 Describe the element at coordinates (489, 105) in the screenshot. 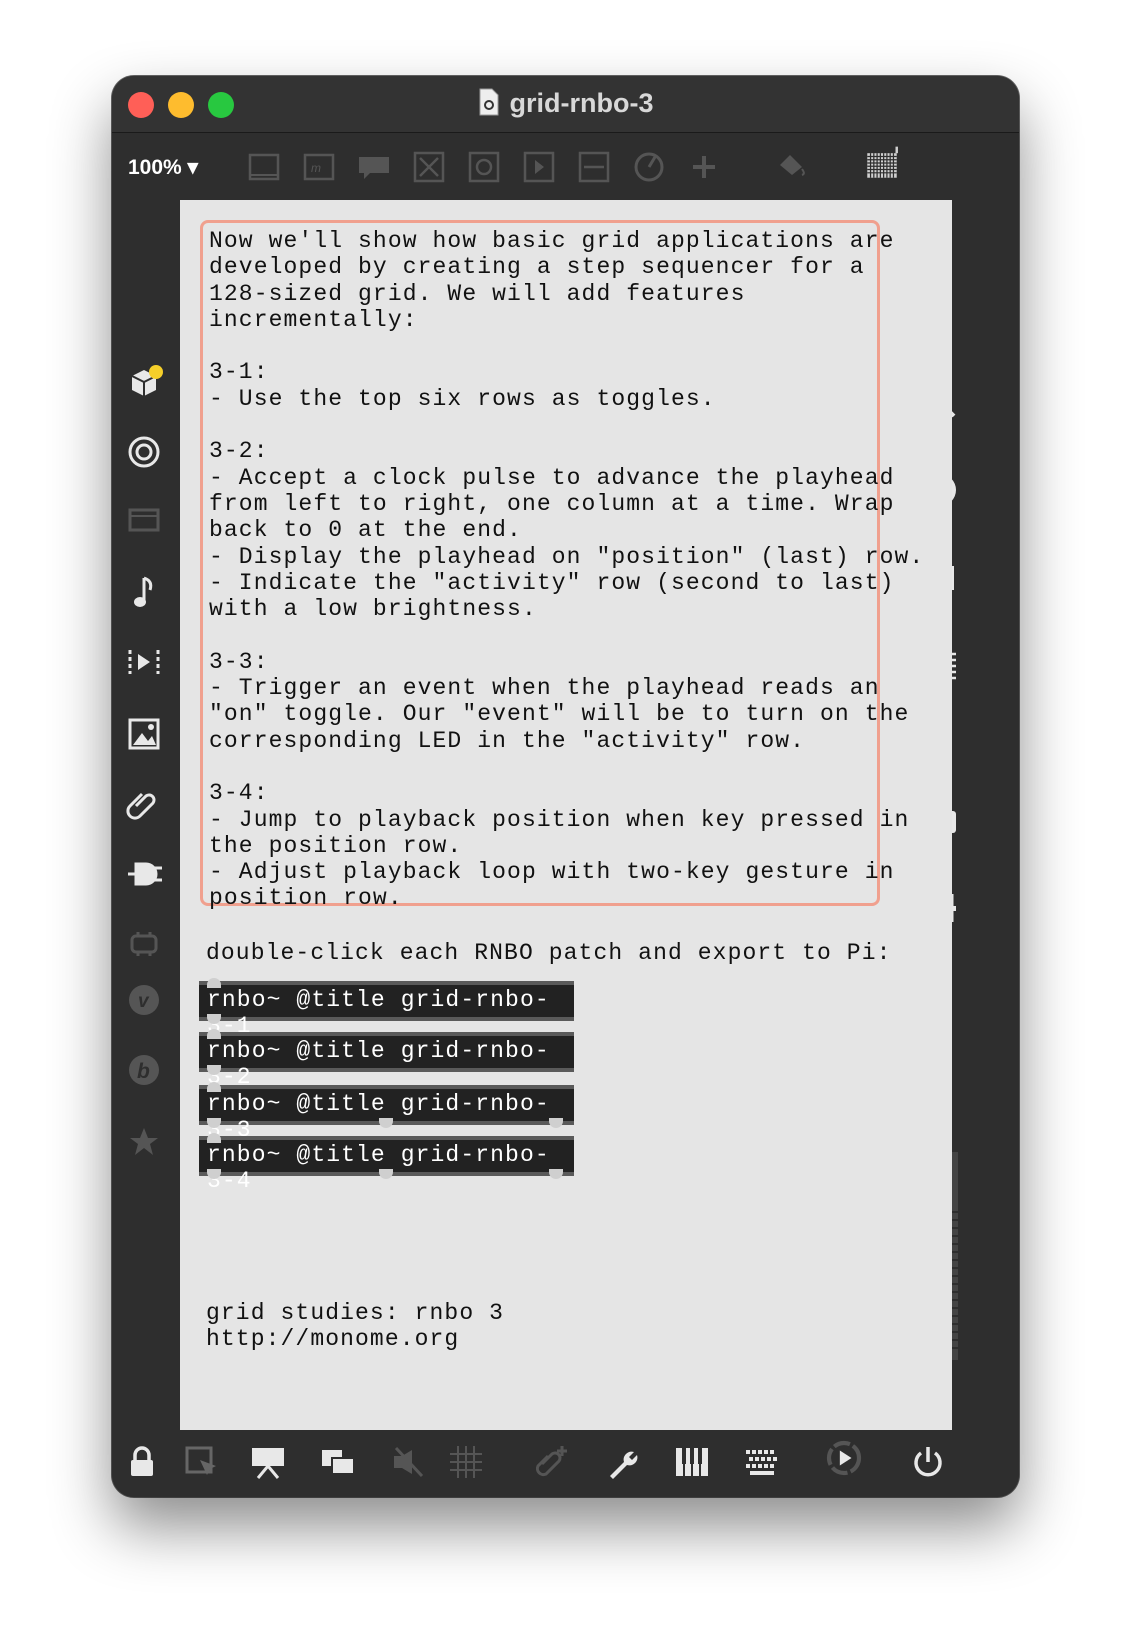

I see `document-icon` at that location.